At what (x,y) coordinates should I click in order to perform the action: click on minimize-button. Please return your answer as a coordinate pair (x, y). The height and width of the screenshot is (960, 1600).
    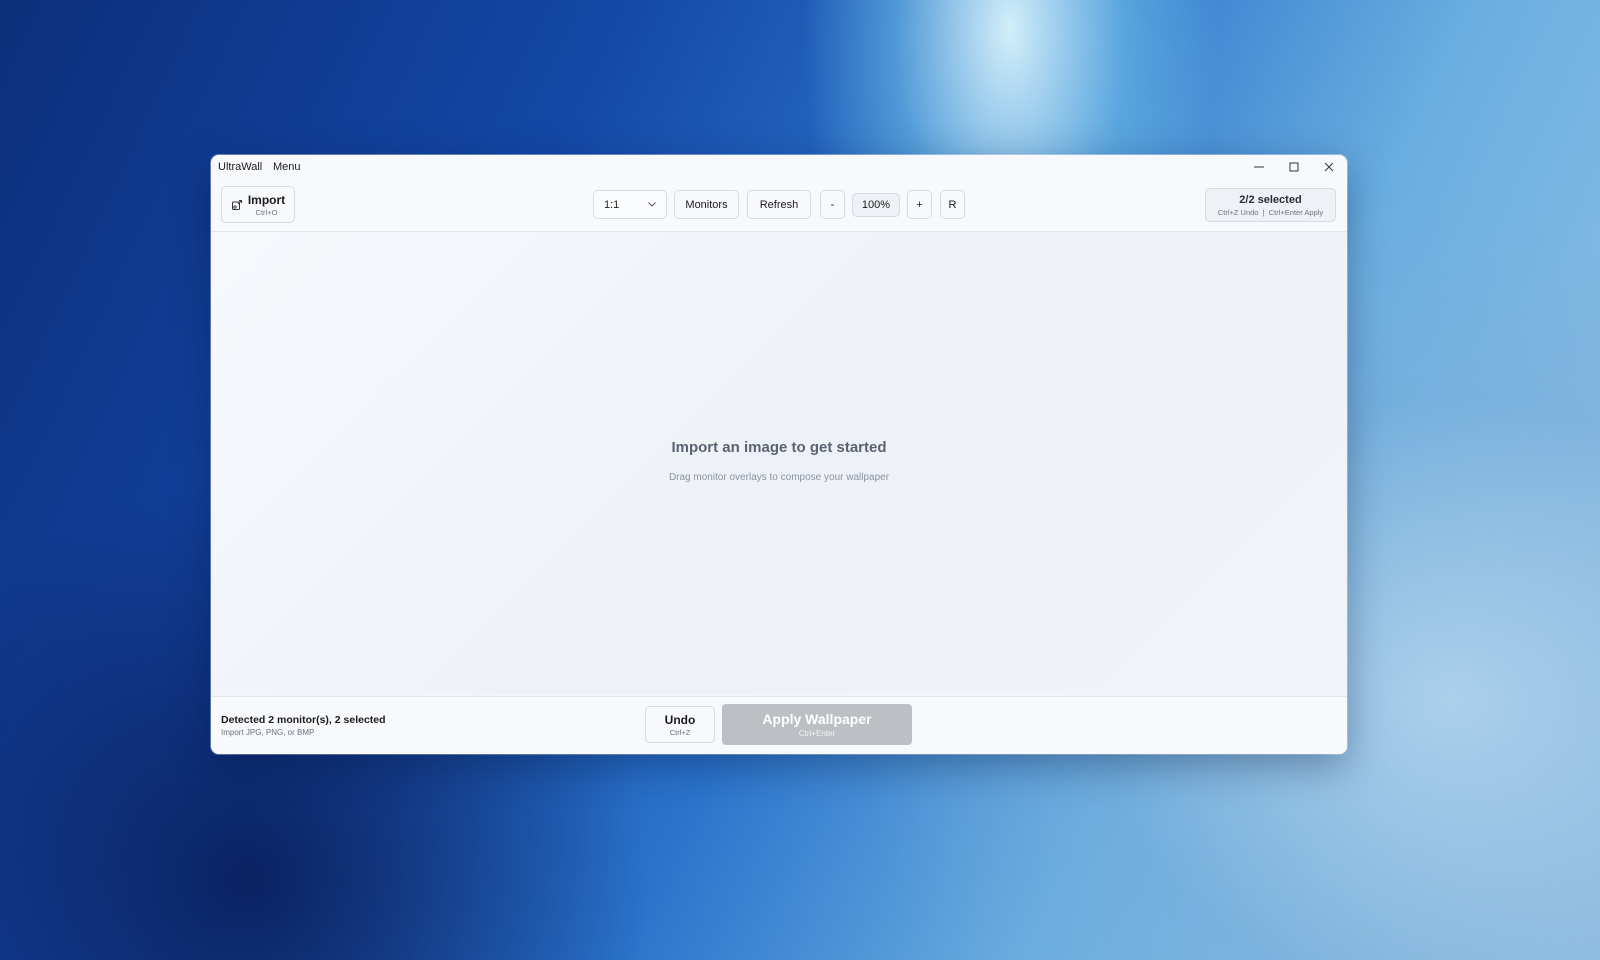
    Looking at the image, I should click on (1258, 167).